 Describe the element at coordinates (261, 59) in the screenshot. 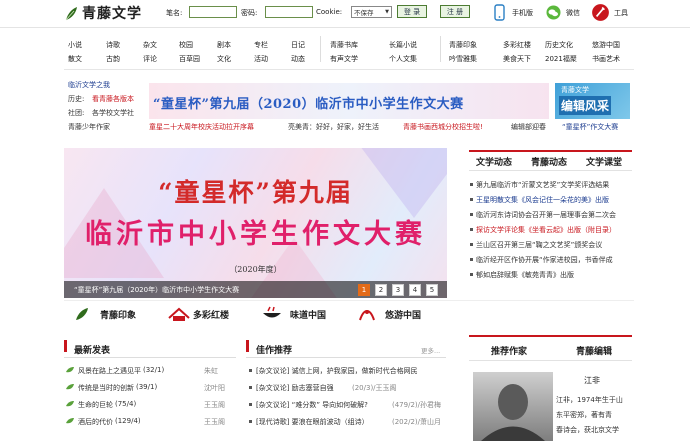

I see `nav-item: 活动` at that location.